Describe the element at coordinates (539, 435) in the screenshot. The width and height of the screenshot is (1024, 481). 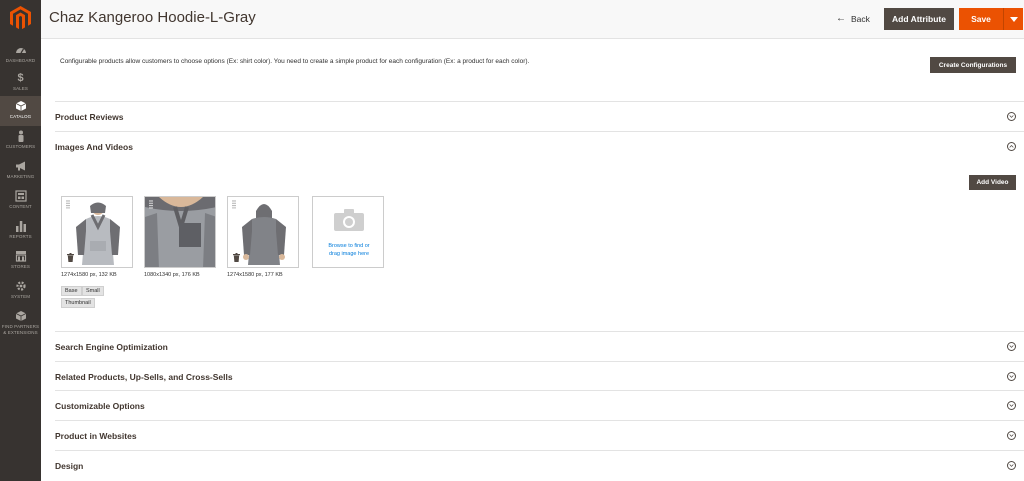
I see `section-product-in-websites: Product in Websites` at that location.